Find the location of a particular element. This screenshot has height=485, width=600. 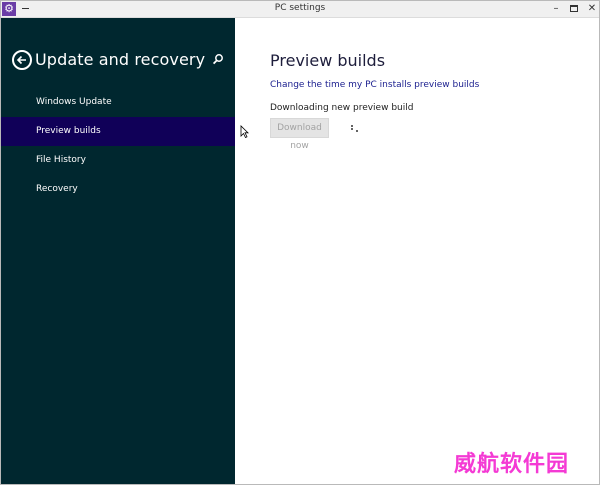

maximize-icon is located at coordinates (574, 8).